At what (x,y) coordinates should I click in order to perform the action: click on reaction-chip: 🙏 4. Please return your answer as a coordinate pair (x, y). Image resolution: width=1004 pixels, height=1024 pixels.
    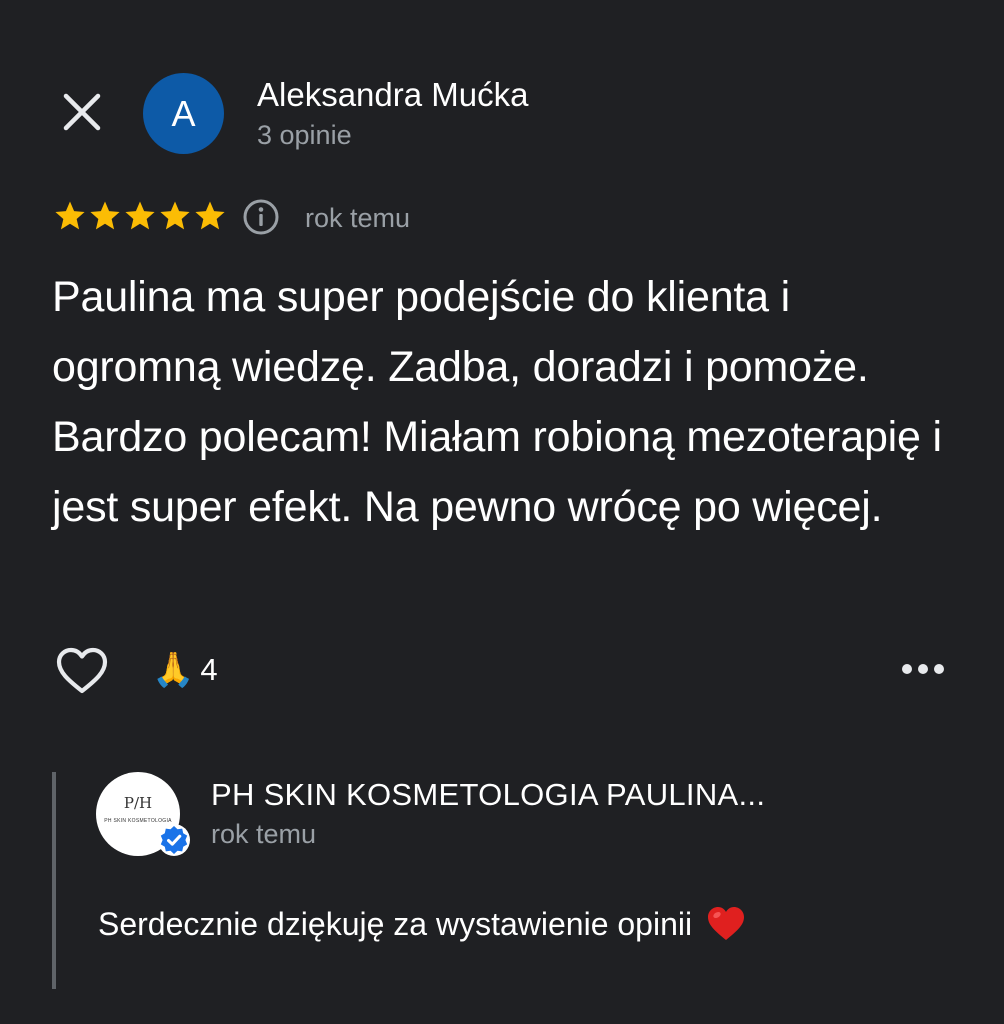
    Looking at the image, I should click on (185, 670).